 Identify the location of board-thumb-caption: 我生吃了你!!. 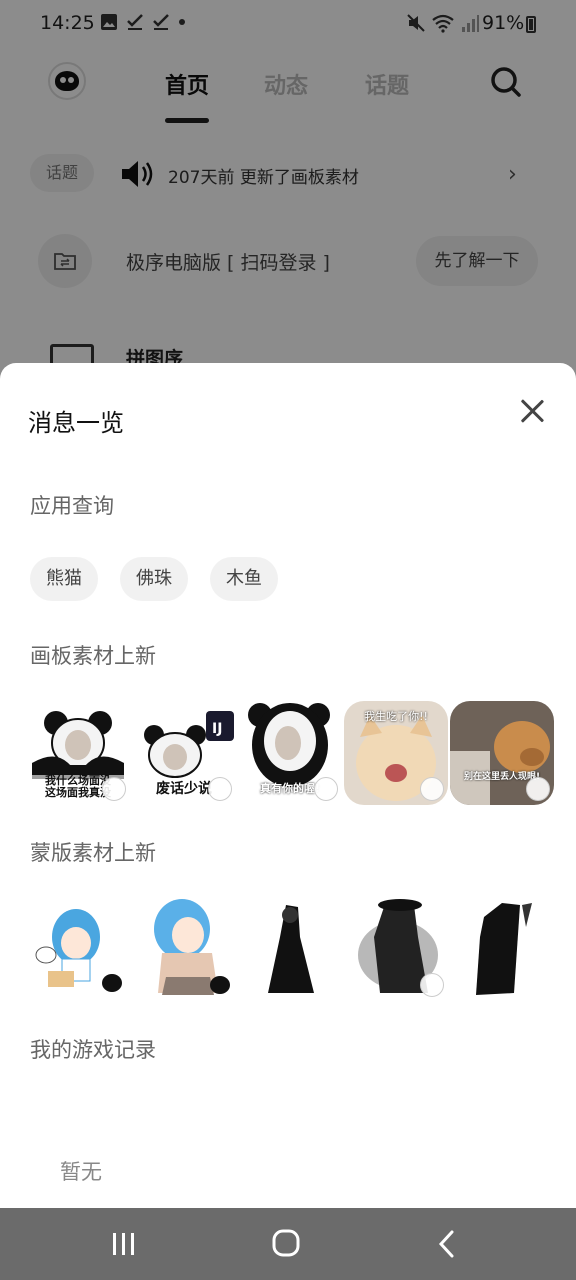
(396, 716).